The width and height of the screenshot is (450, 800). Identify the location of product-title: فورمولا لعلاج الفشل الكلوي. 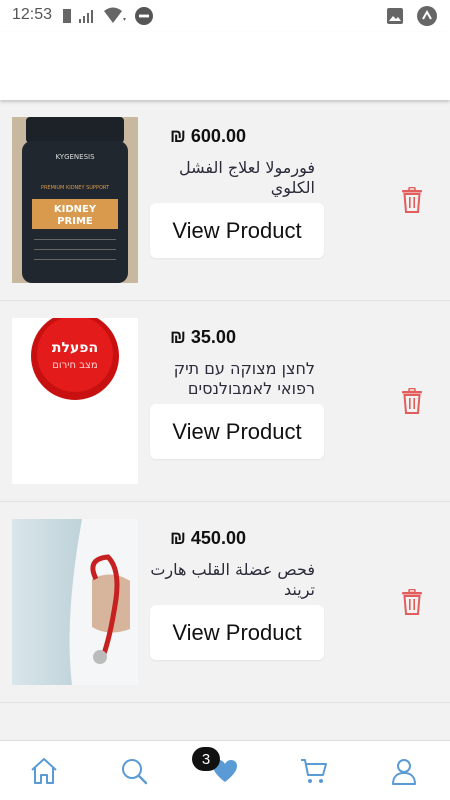
(246, 177).